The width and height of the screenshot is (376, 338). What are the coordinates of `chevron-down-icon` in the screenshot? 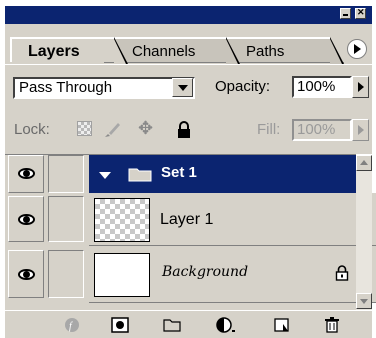 It's located at (182, 87).